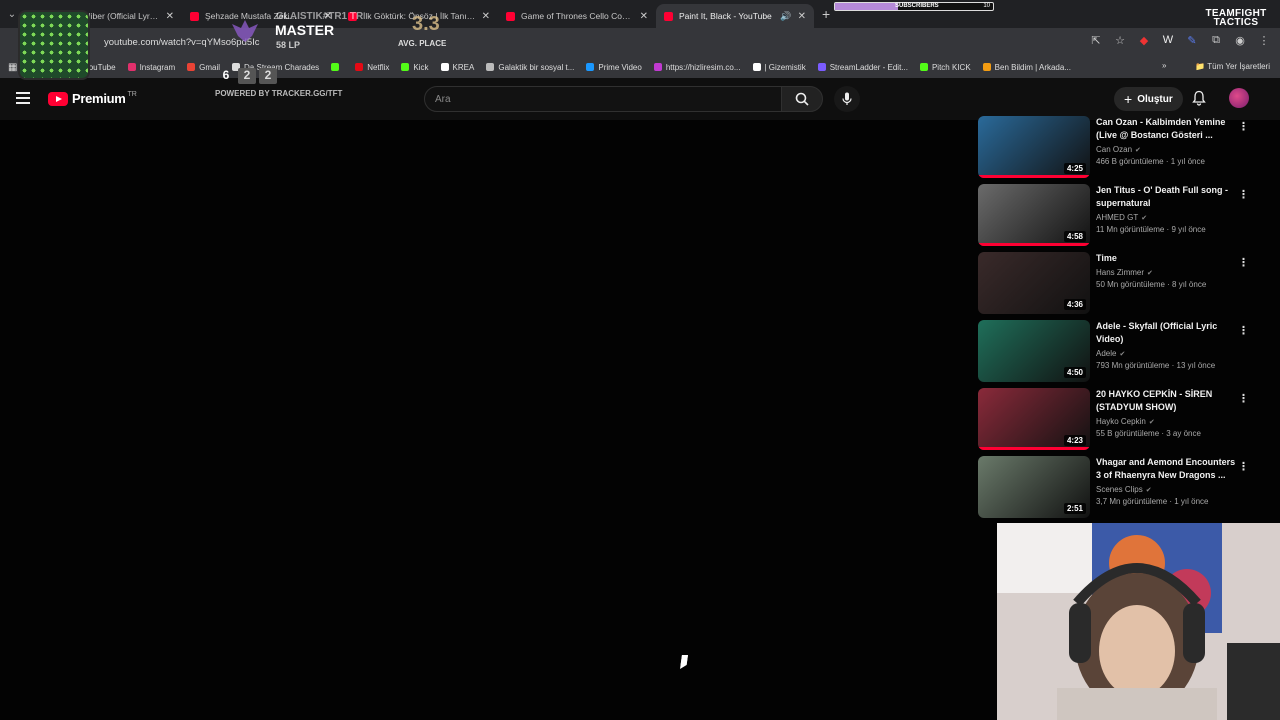 This screenshot has height=720, width=1280. I want to click on youtube-logo: Premium TR, so click(92, 98).